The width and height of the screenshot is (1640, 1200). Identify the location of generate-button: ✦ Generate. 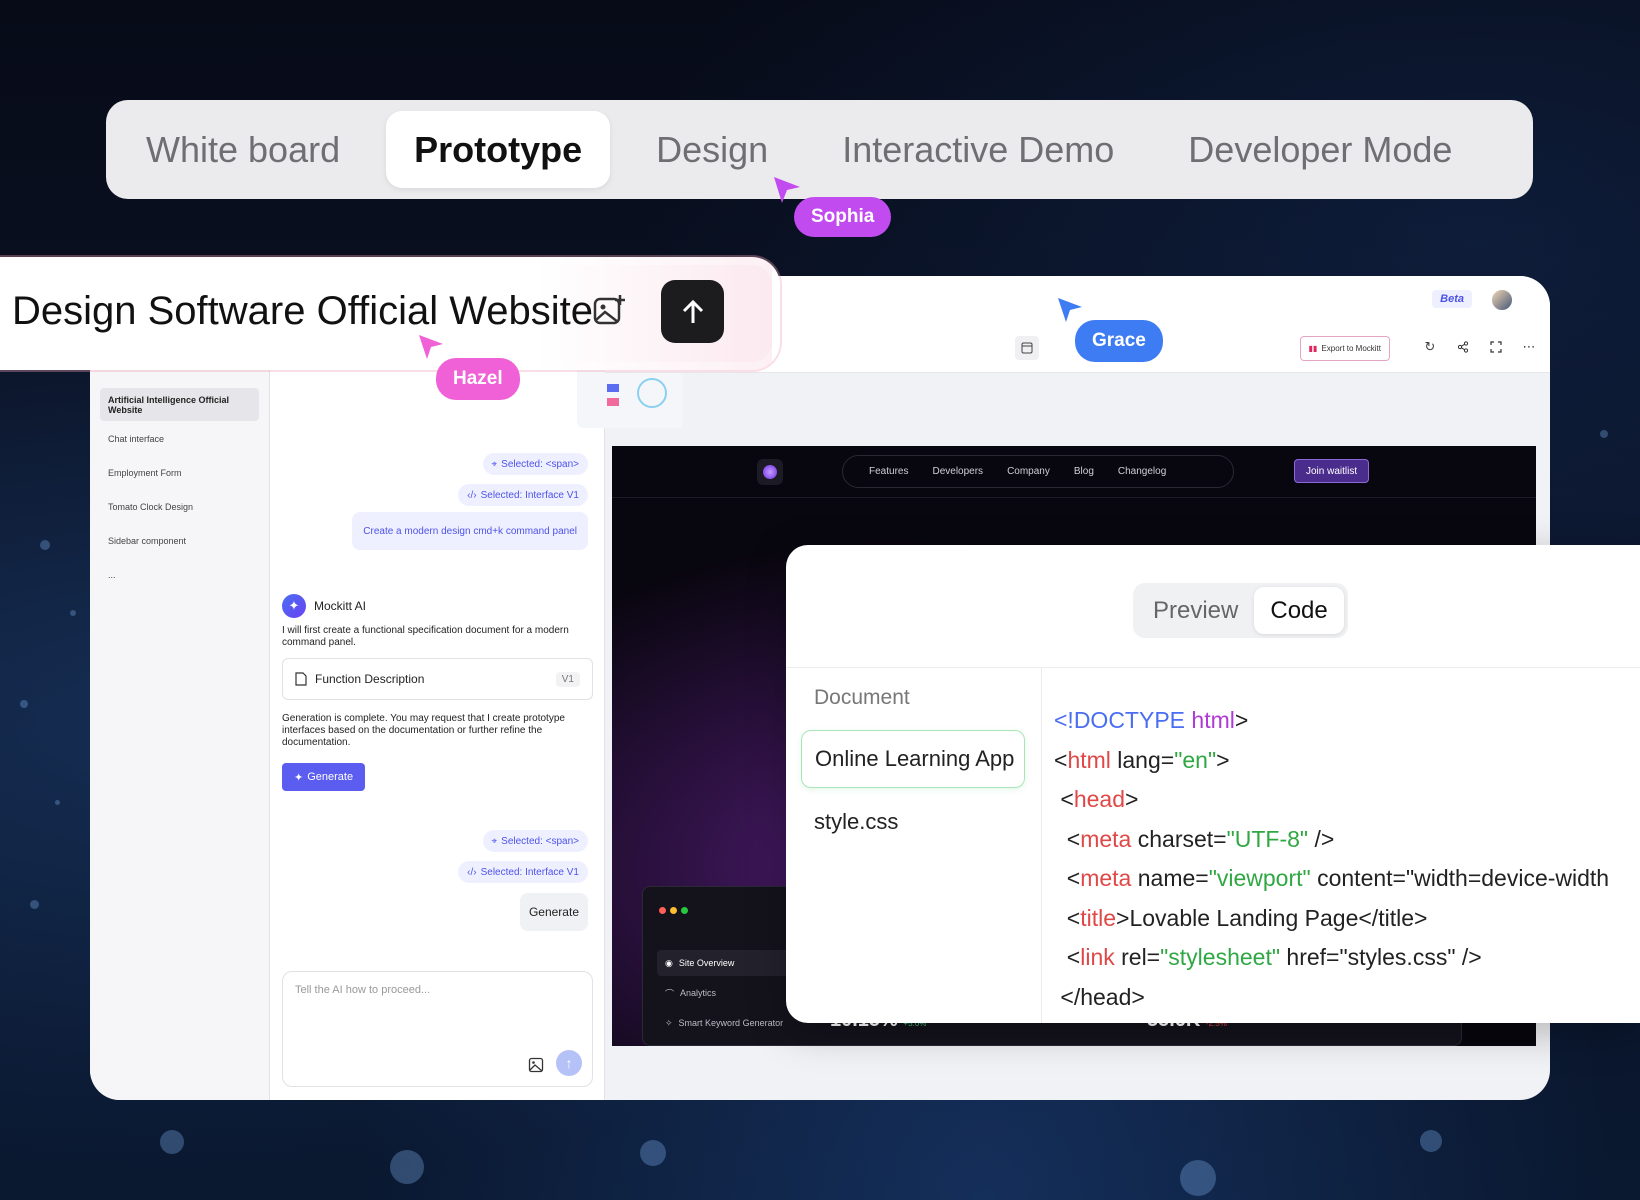
(324, 777).